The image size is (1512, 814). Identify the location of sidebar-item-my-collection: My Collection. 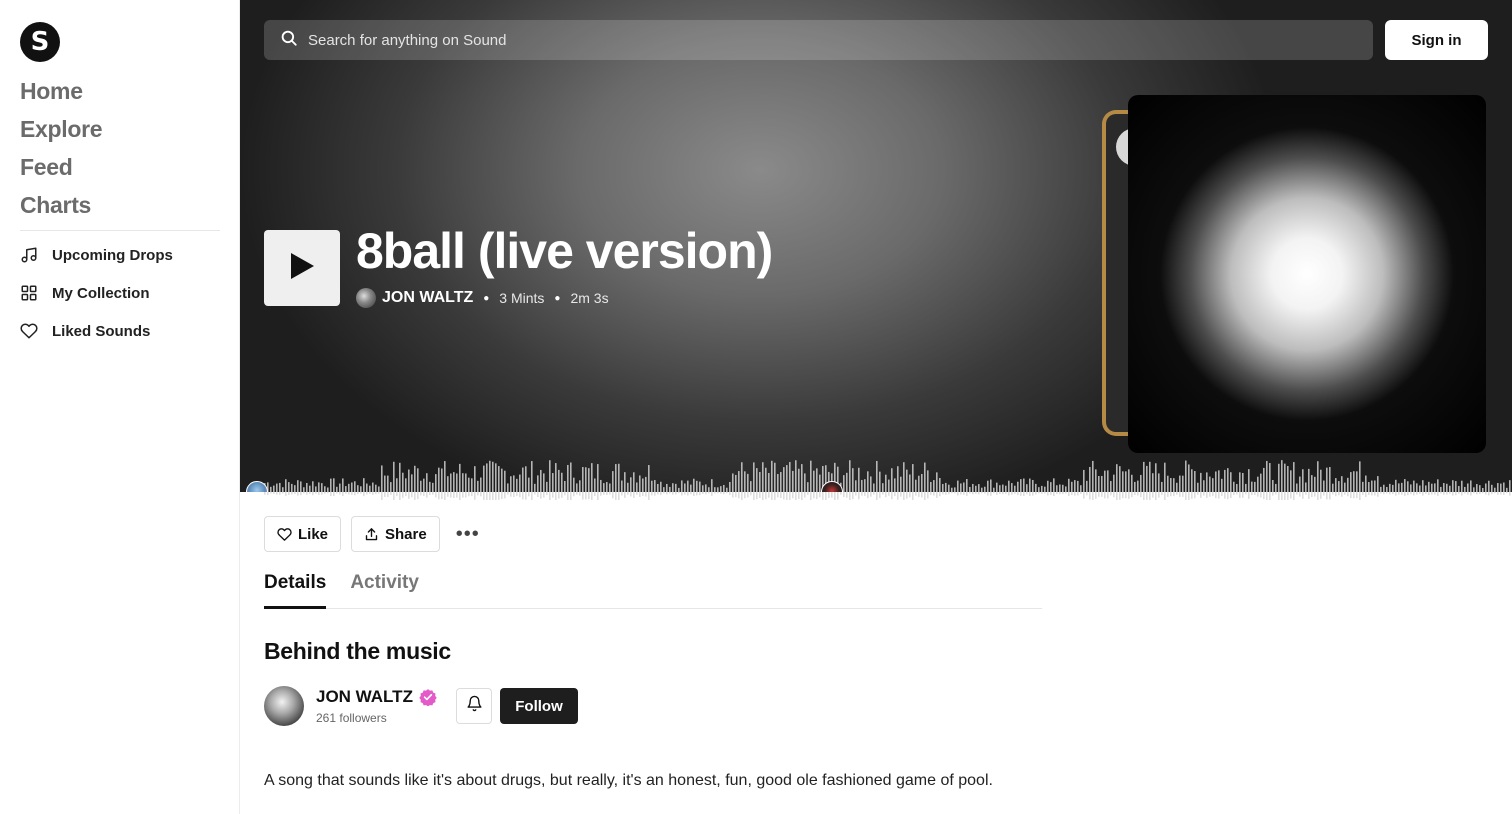
(96, 293).